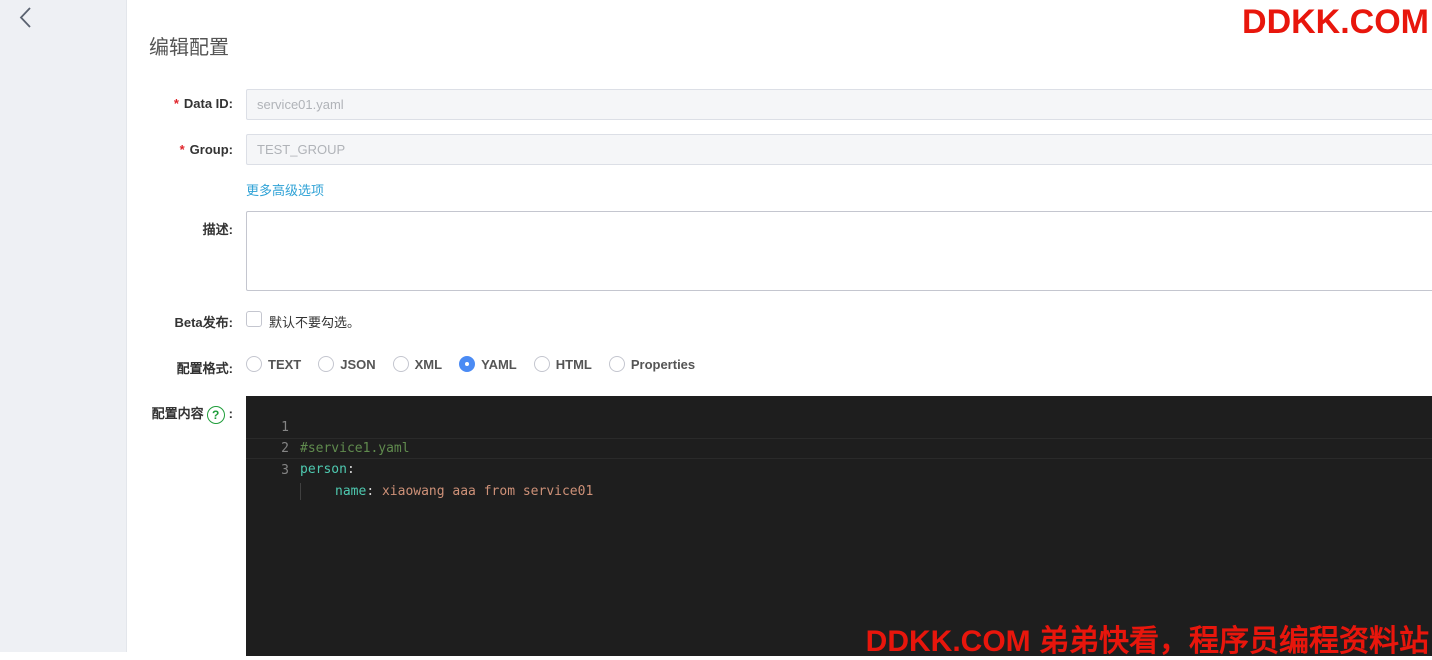  What do you see at coordinates (285, 364) in the screenshot?
I see `radio-label: TEXT` at bounding box center [285, 364].